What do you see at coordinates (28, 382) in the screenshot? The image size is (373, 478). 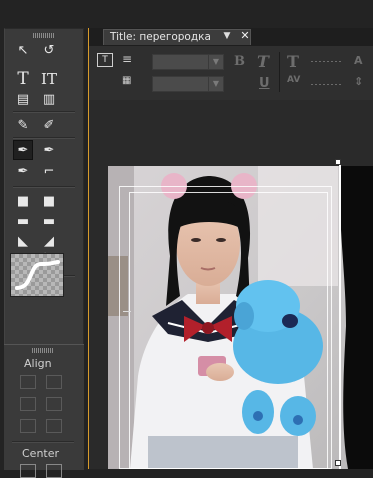 I see `align-left-button` at bounding box center [28, 382].